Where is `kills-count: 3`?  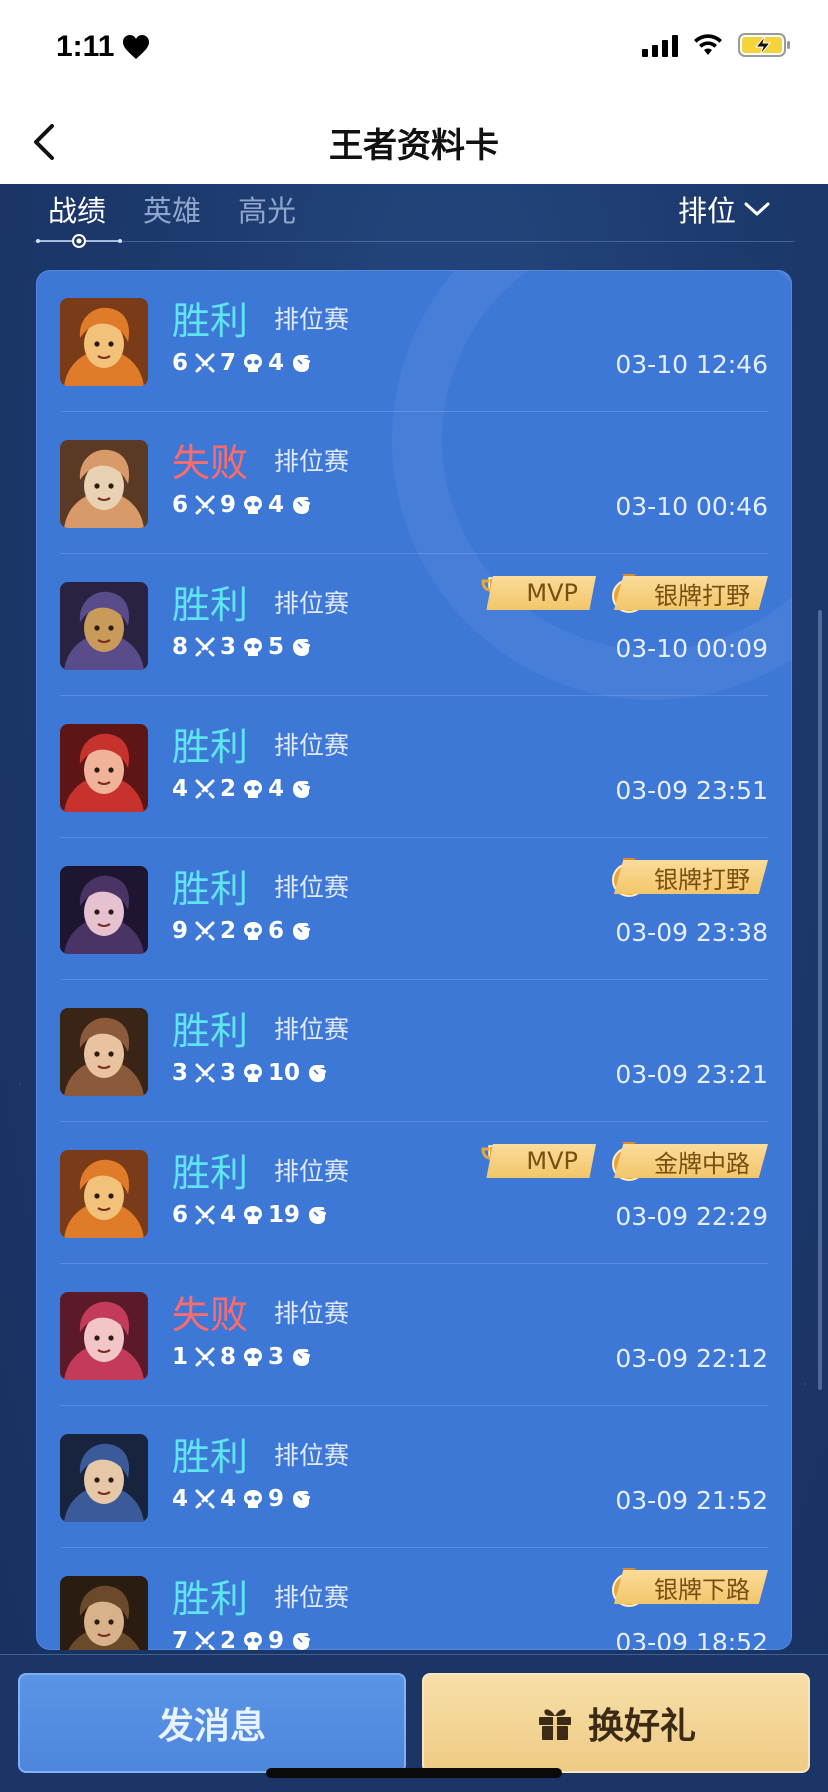 kills-count: 3 is located at coordinates (180, 1073).